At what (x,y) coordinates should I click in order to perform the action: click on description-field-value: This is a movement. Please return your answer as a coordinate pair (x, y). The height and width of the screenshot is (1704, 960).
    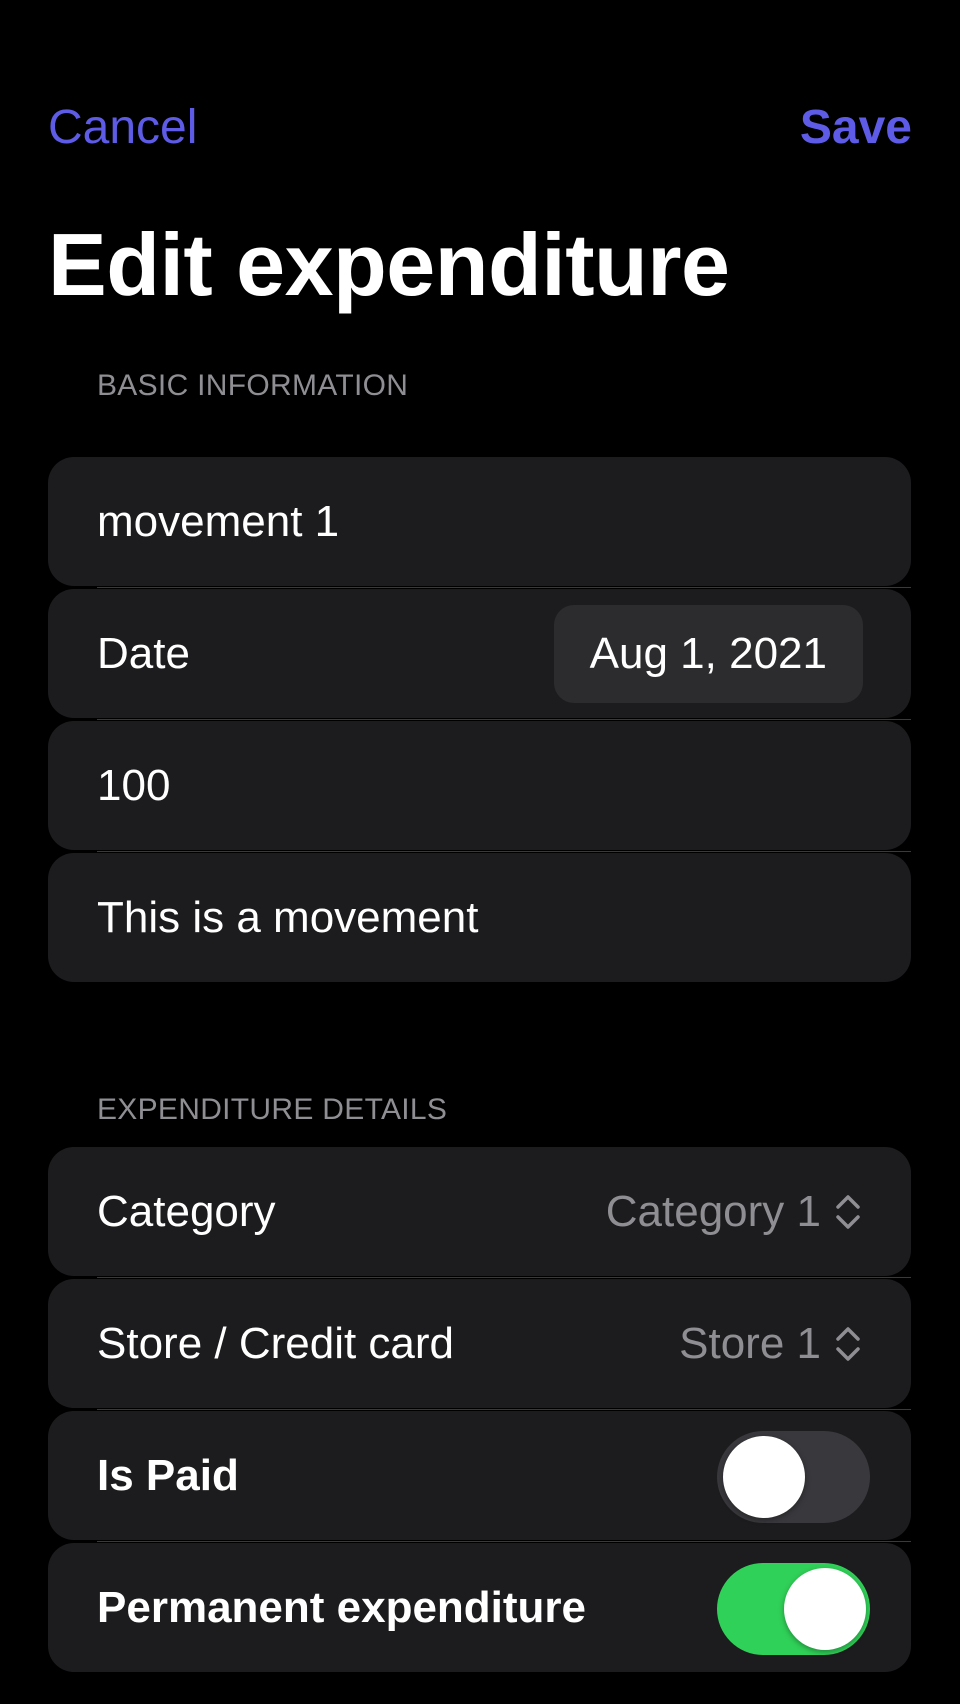
    Looking at the image, I should click on (287, 917).